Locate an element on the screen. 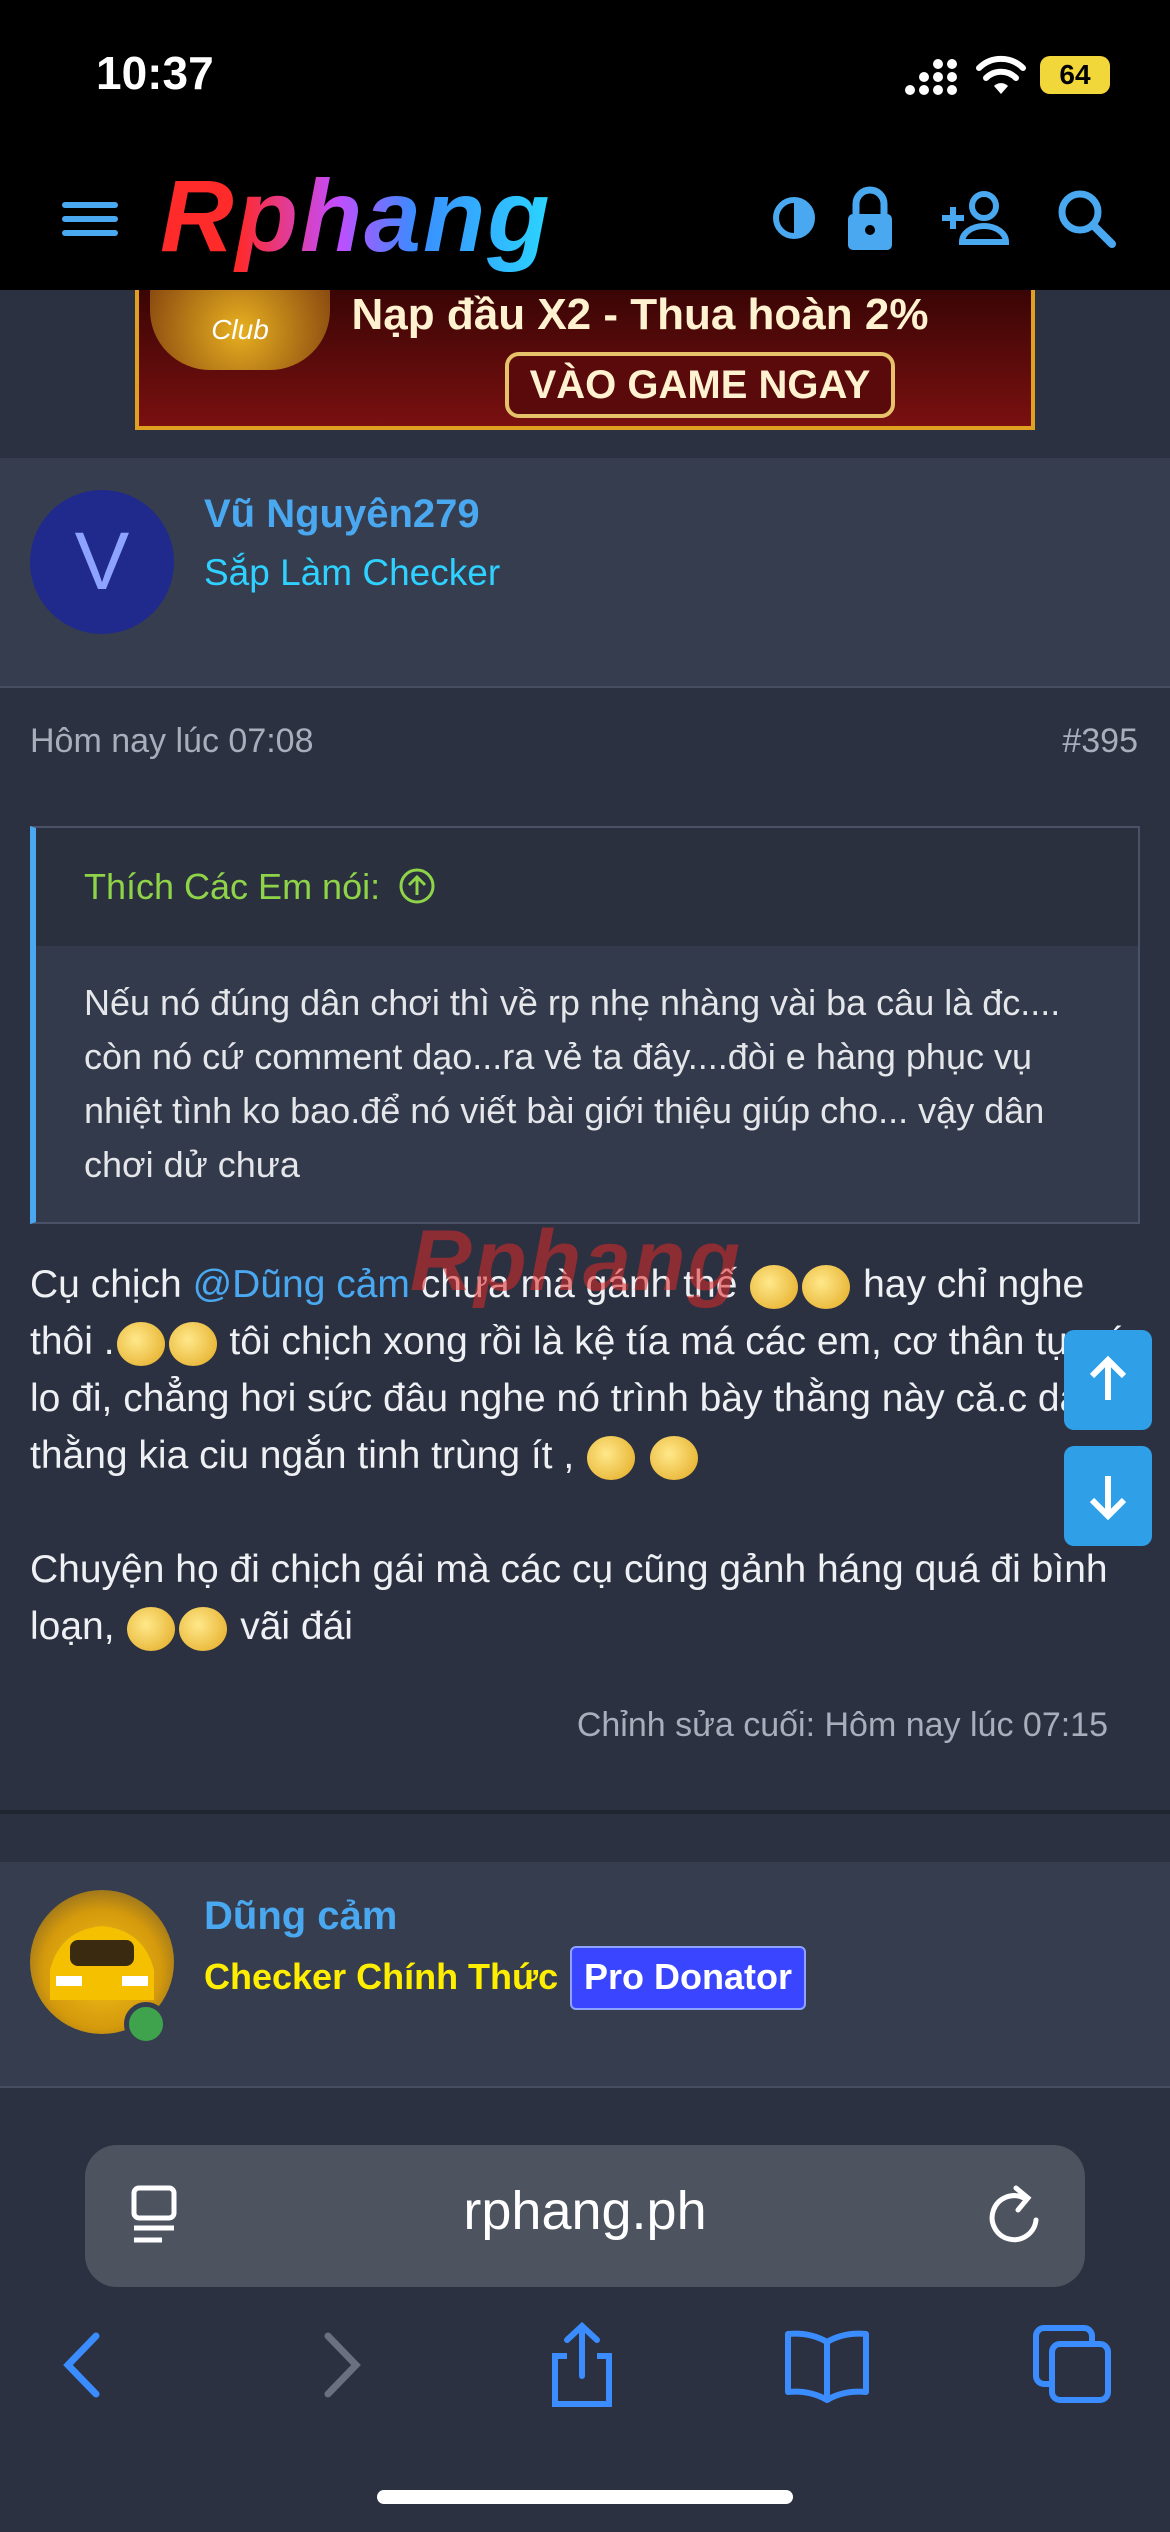  register-user-icon is located at coordinates (978, 218).